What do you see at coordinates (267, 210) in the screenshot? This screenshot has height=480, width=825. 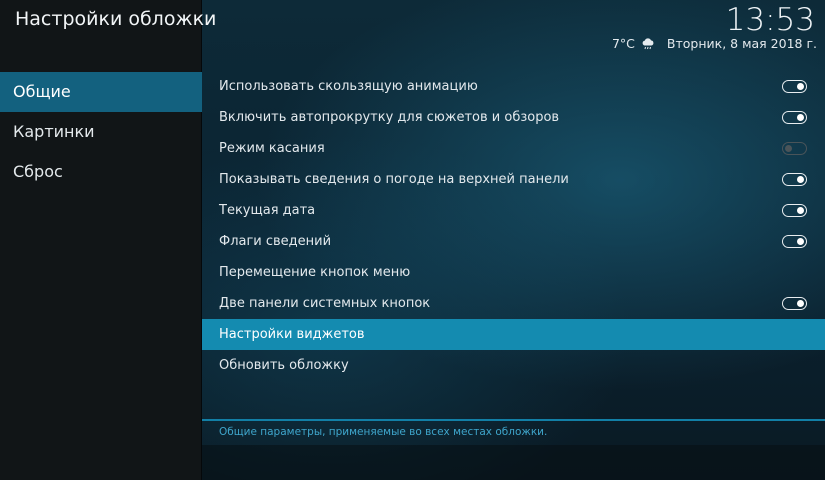 I see `setting-label: Текущая дата` at bounding box center [267, 210].